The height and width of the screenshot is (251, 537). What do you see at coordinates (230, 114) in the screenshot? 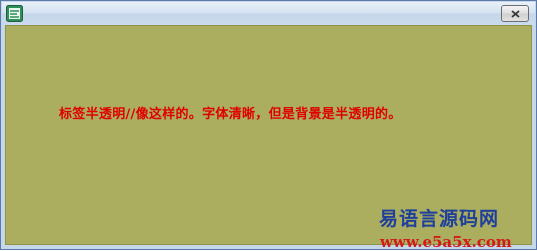
I see `translucent-label: 标签半透明//像这样的。字体清晰，但是背景是半透明的。` at bounding box center [230, 114].